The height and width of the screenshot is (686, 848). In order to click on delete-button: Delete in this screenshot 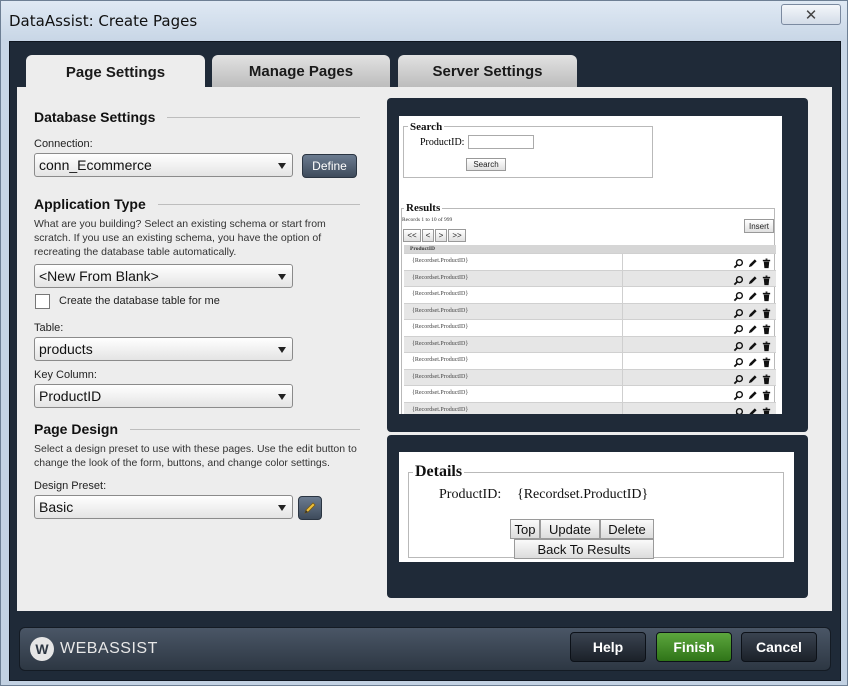, I will do `click(627, 529)`.